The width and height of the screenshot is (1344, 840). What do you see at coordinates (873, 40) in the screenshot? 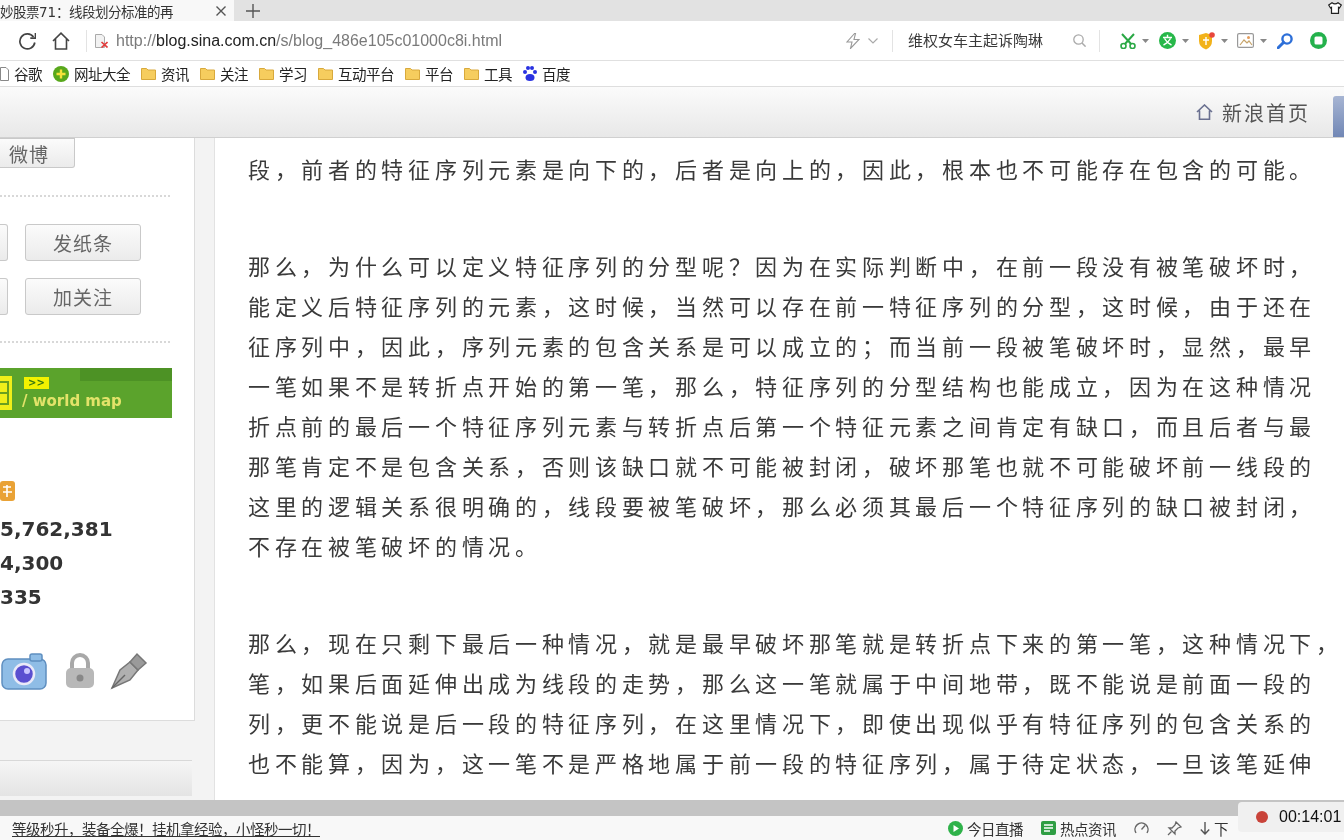
I see `chevron-icon` at bounding box center [873, 40].